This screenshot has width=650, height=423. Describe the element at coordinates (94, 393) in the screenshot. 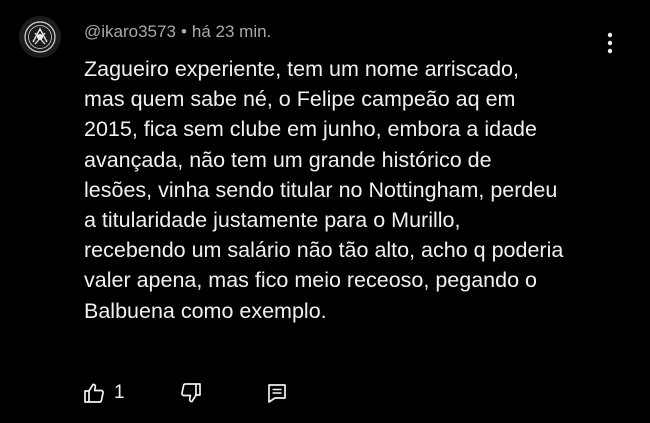

I see `thumbs-up-icon` at that location.